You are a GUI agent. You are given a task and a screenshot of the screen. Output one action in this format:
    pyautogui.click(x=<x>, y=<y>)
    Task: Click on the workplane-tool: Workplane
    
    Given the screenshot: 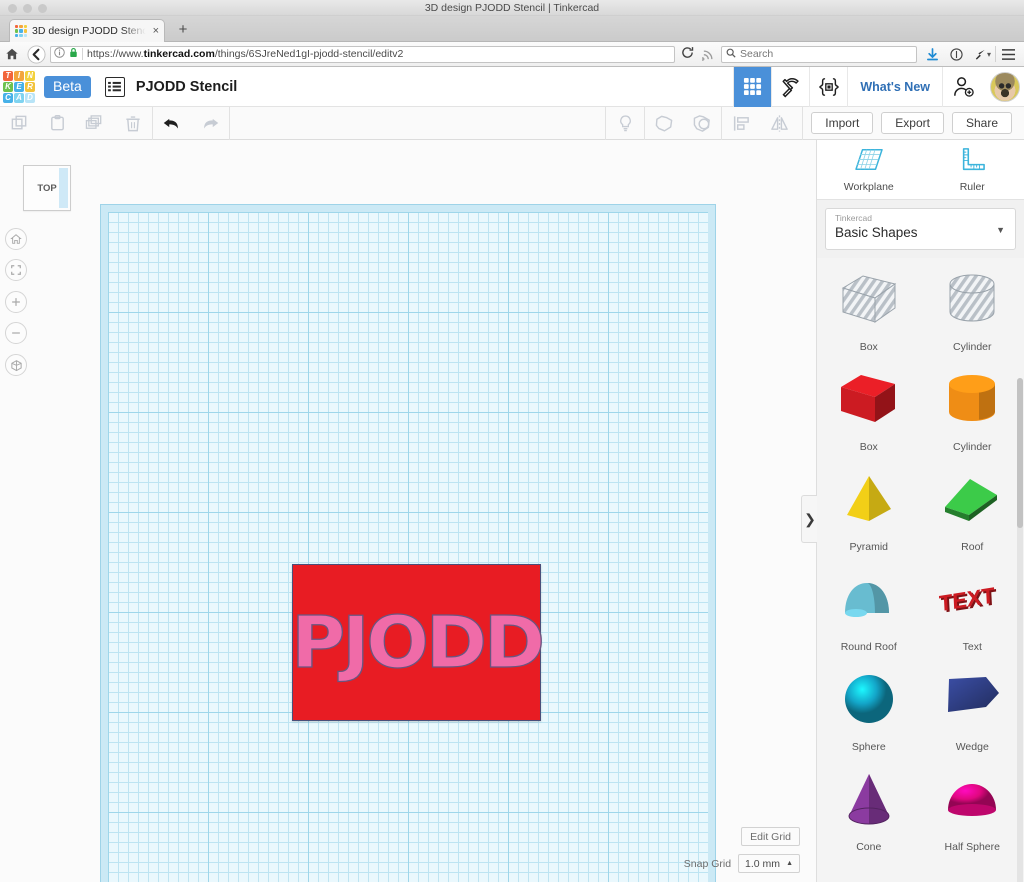 What is the action you would take?
    pyautogui.click(x=869, y=170)
    